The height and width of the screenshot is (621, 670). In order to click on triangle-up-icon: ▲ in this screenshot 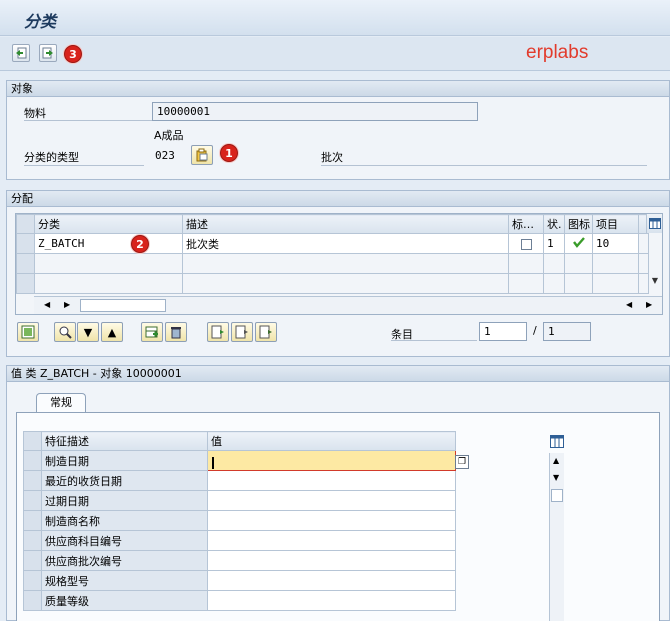, I will do `click(112, 332)`.